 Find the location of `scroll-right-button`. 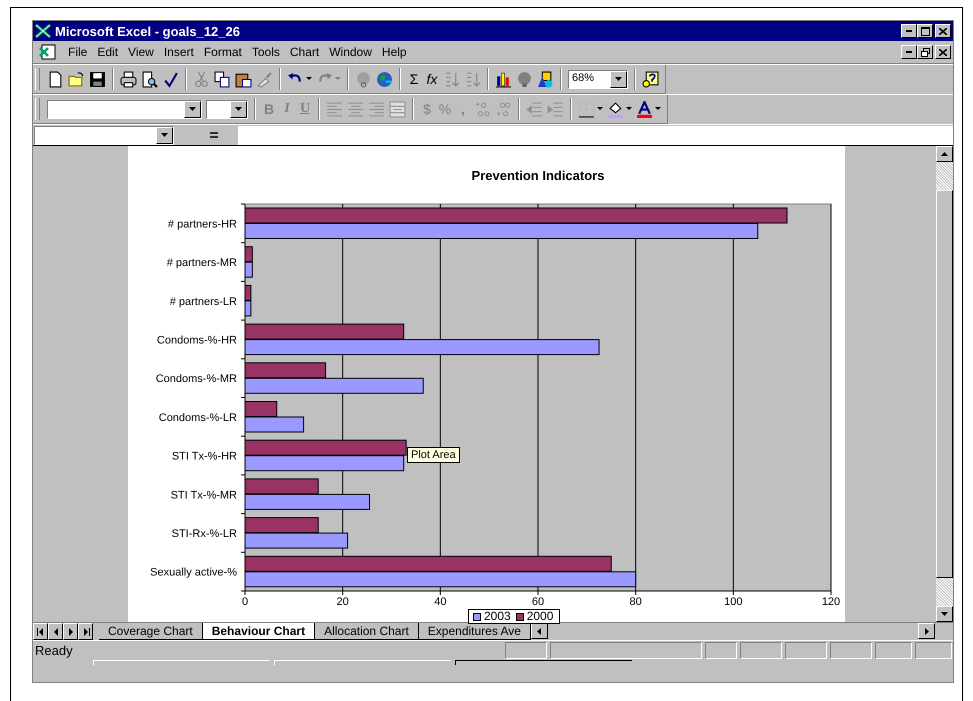

scroll-right-button is located at coordinates (926, 631).